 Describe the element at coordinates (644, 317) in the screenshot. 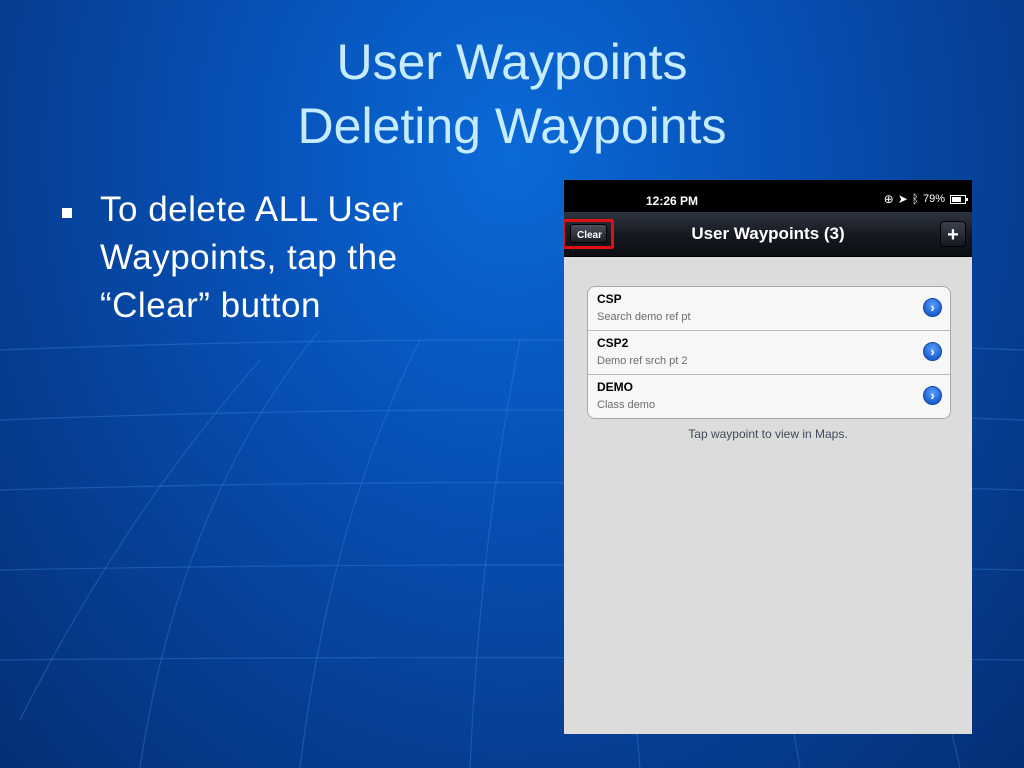

I see `waypoint-description: Search demo ref pt` at that location.